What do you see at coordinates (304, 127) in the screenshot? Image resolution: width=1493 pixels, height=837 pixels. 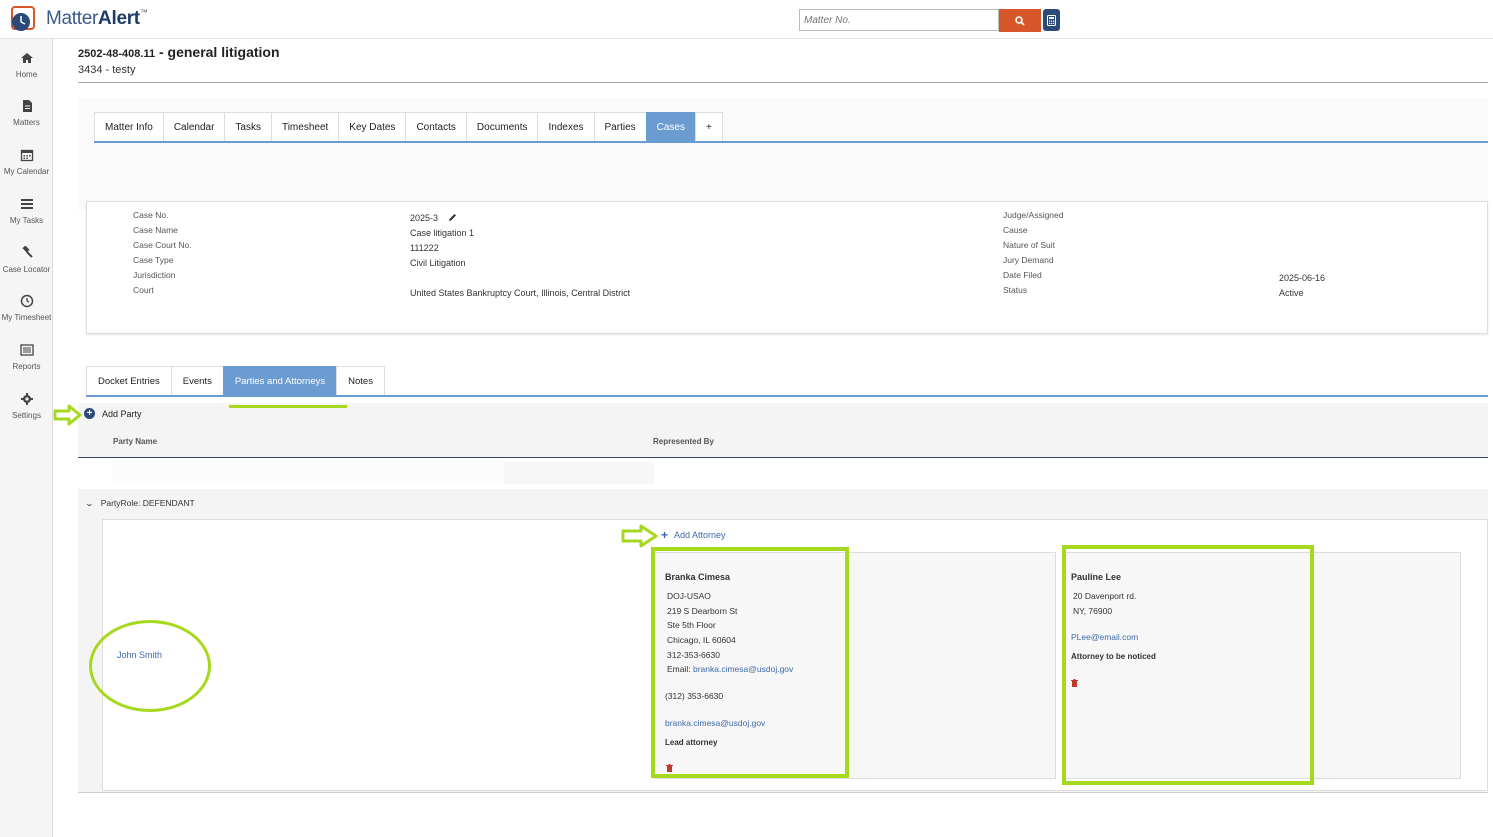 I see `tab-timesheet: Timesheet` at bounding box center [304, 127].